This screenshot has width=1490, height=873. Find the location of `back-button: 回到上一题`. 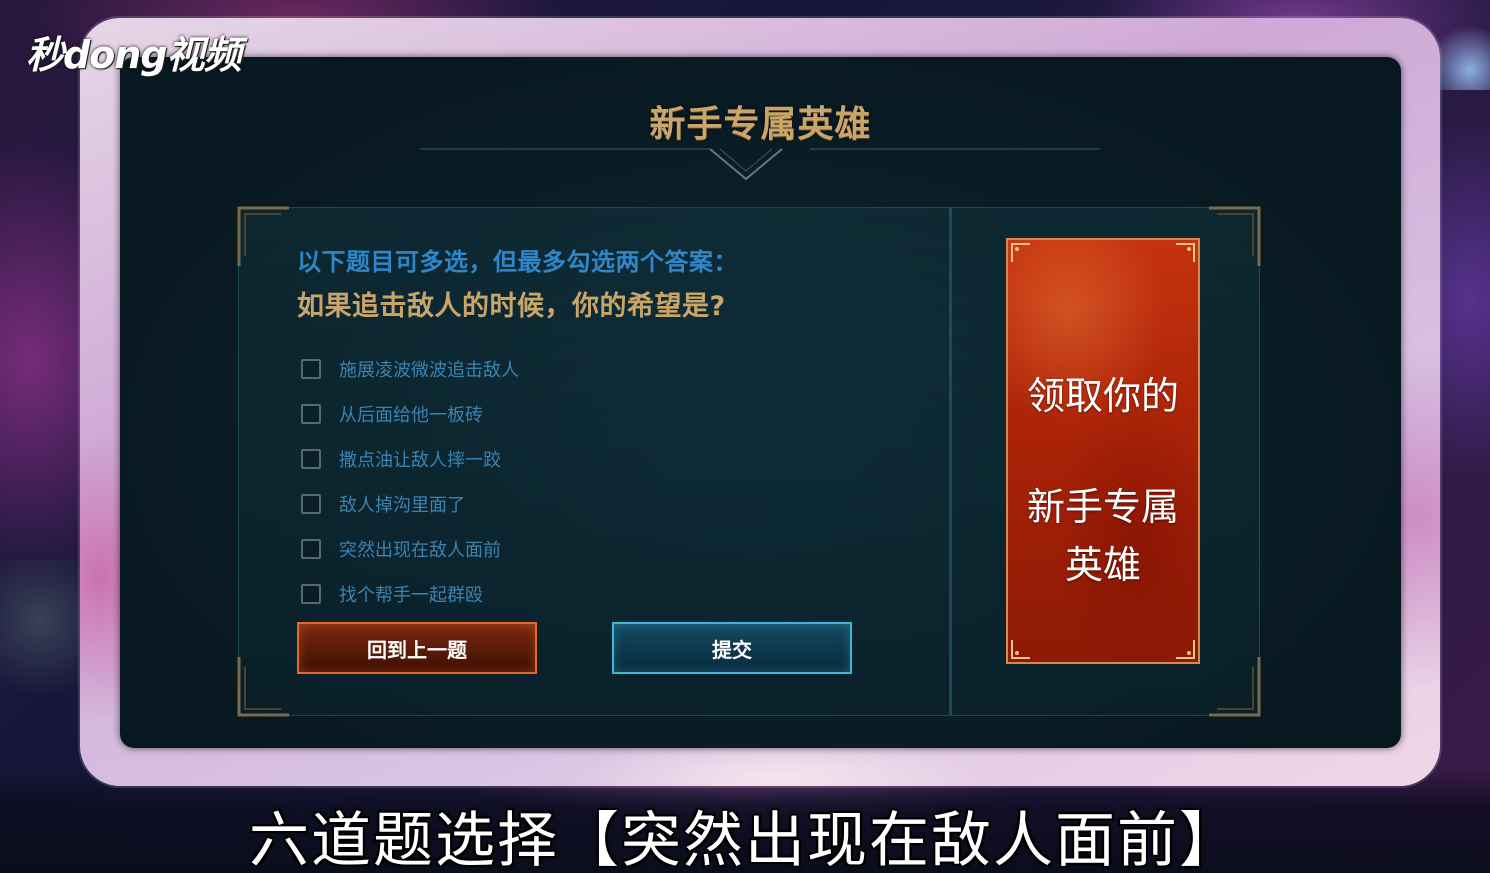

back-button: 回到上一题 is located at coordinates (417, 648).